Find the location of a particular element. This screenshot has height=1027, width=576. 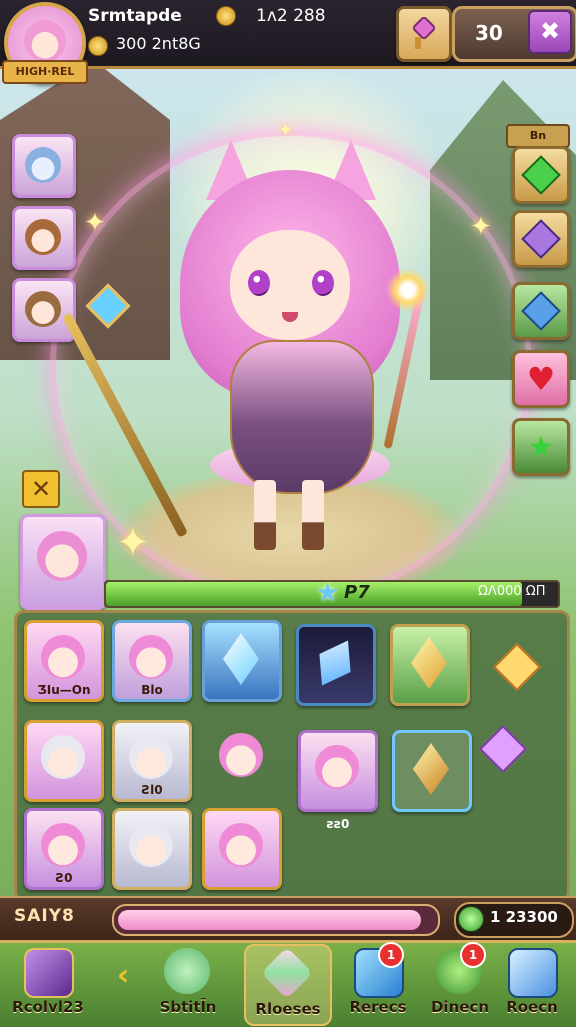

energy-bar is located at coordinates (276, 920).